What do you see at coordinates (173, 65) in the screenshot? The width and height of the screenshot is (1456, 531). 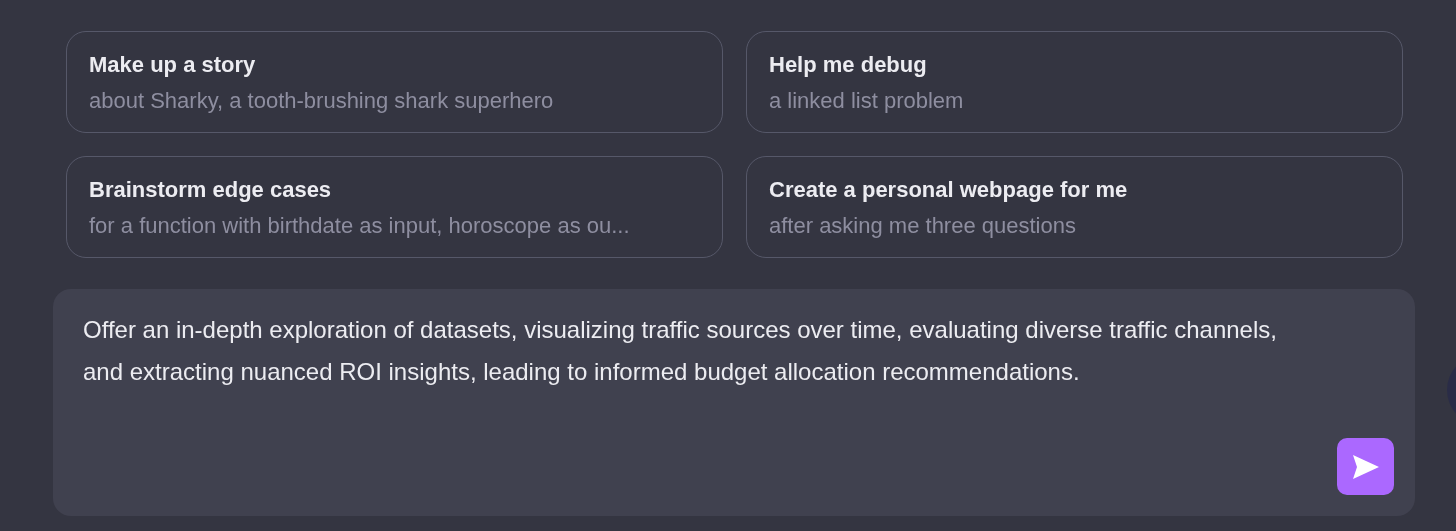 I see `suggestion-title: Make up a story` at bounding box center [173, 65].